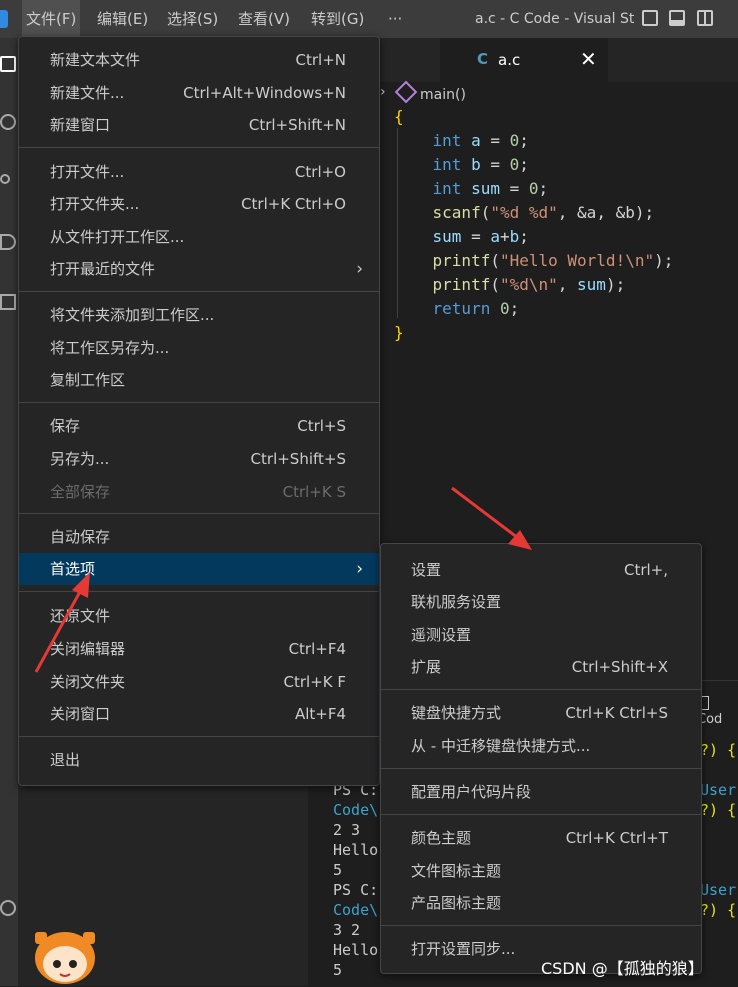 Image resolution: width=738 pixels, height=987 pixels. I want to click on watermark: CSDN @【孤独的狼】, so click(622, 968).